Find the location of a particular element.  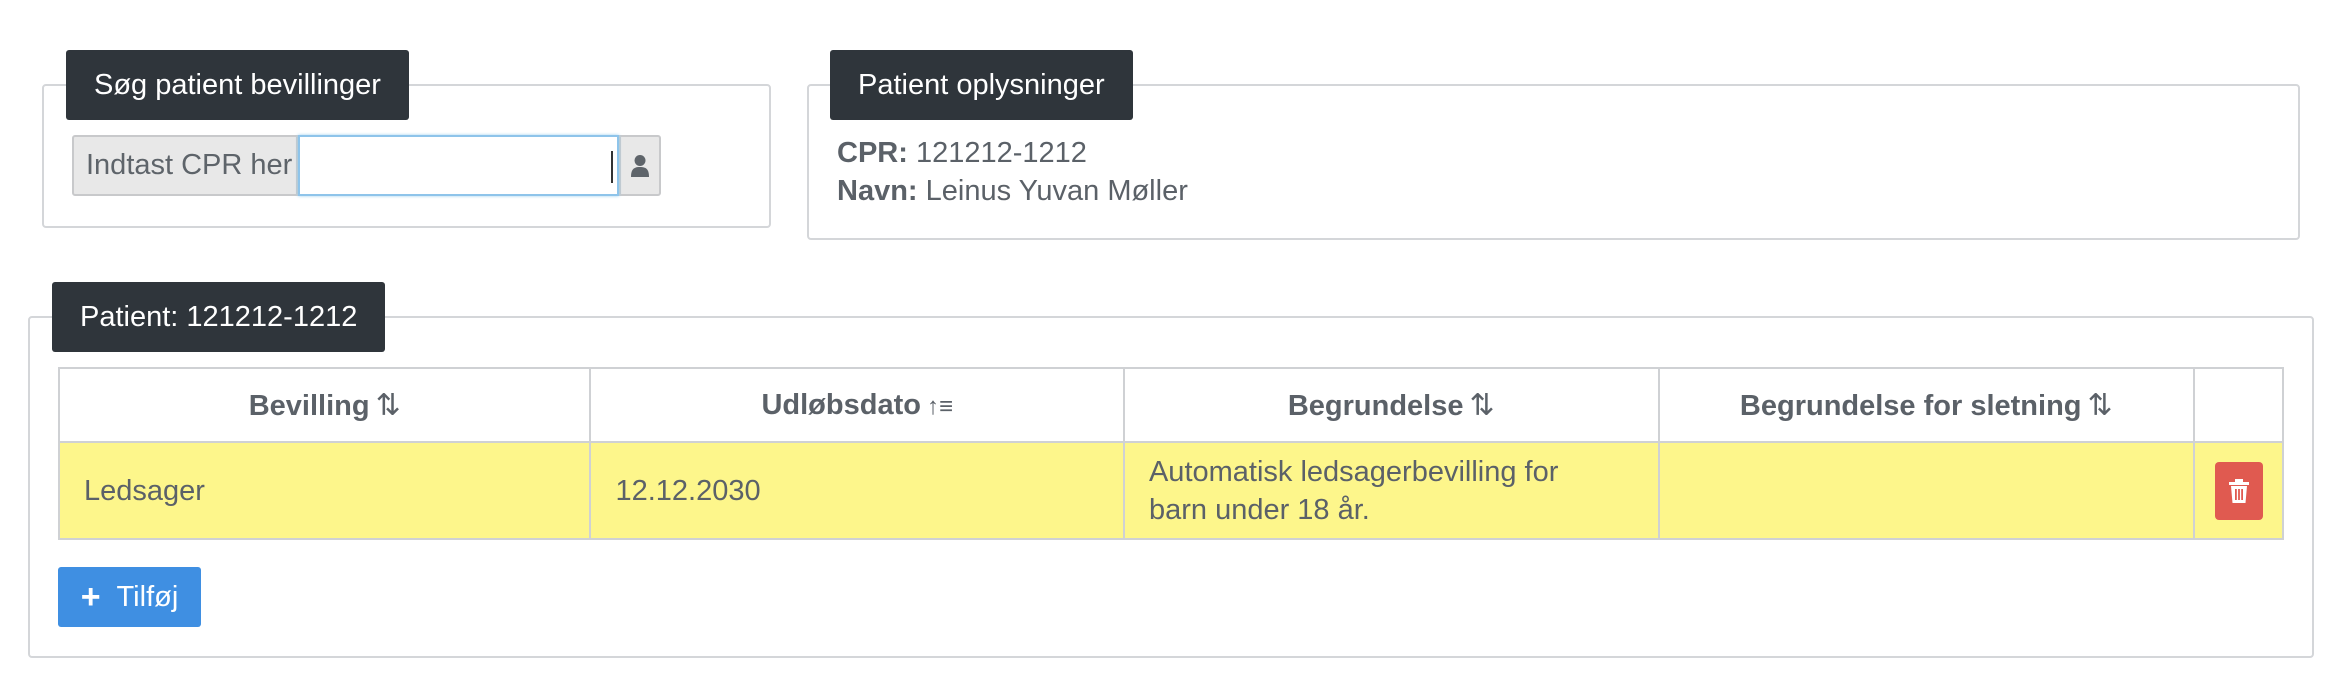

cpr-input-label: Indtast CPR her is located at coordinates (185, 165).